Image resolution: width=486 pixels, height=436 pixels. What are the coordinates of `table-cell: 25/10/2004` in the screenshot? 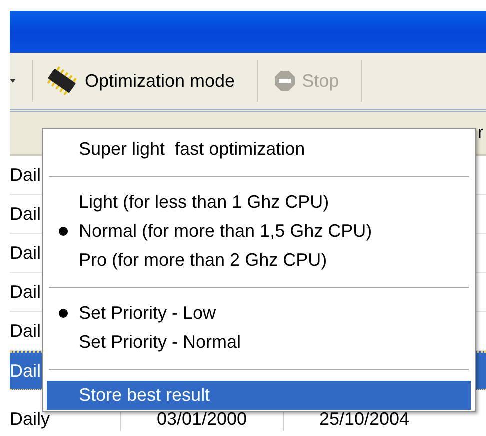 It's located at (364, 419).